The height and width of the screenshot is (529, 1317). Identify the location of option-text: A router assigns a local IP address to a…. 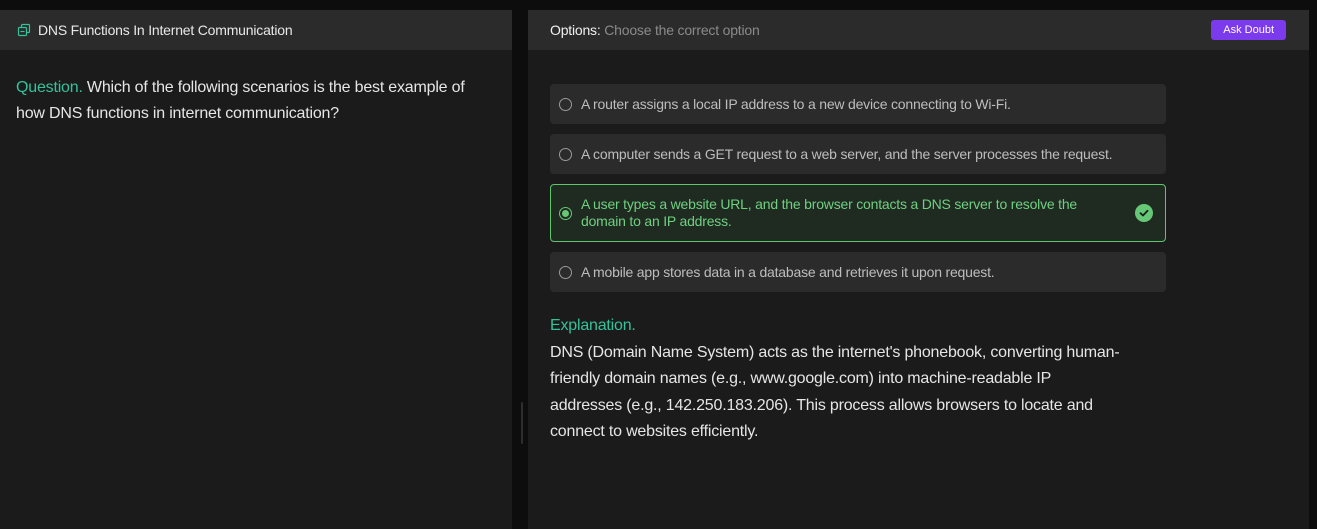
(796, 103).